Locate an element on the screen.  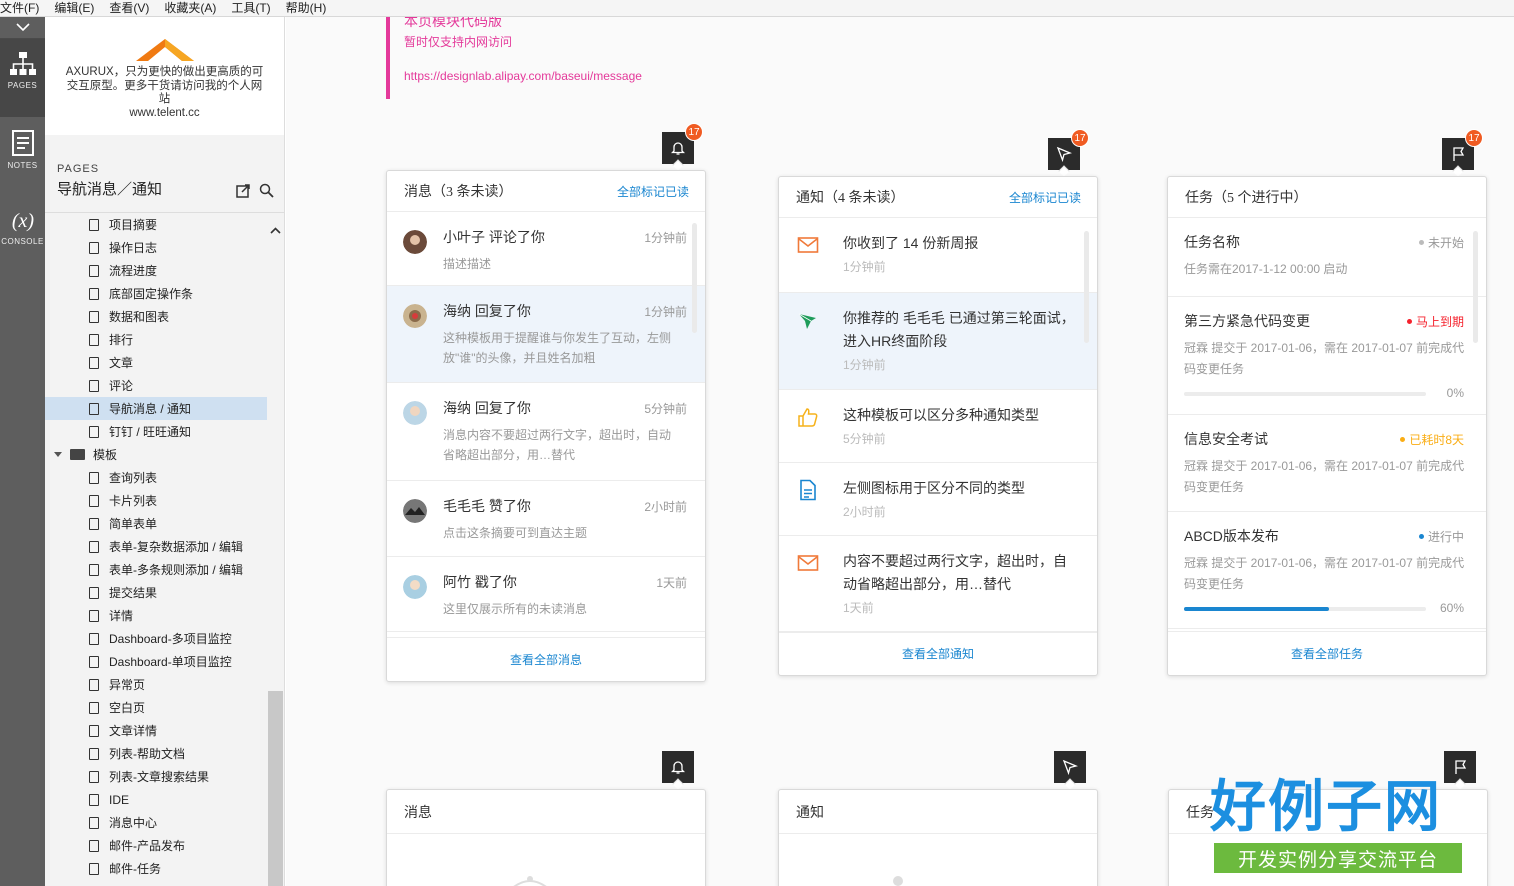
tree-item: 钉钉 / 旺旺通知 is located at coordinates (156, 431).